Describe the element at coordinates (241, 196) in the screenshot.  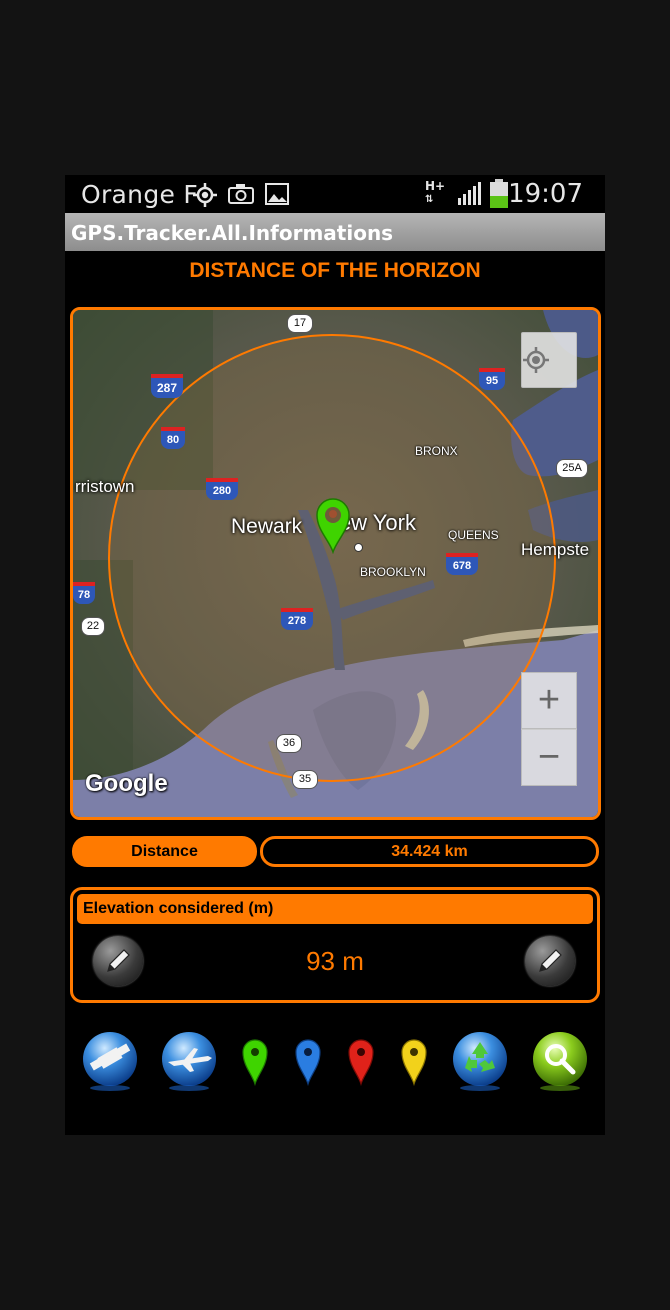
I see `camera-icon` at that location.